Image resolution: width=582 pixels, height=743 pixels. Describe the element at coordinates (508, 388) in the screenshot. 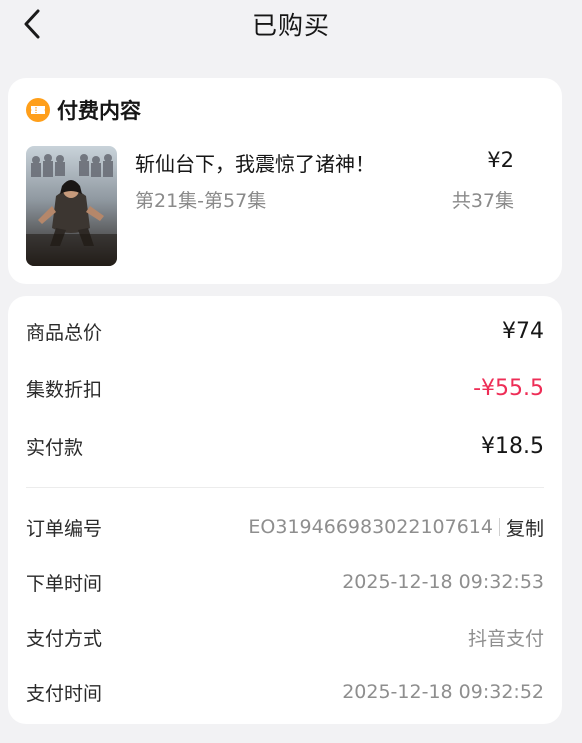

I see `discount-value: -¥55.5` at that location.